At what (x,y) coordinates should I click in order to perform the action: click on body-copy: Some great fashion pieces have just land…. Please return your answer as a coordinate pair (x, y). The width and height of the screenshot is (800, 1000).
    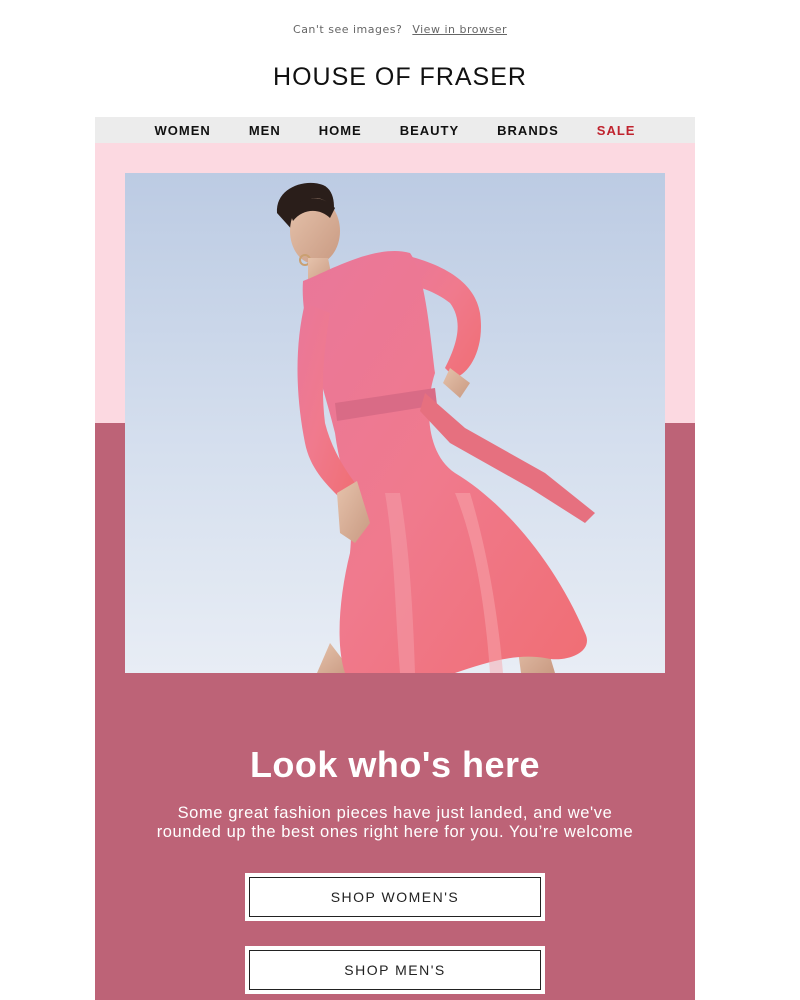
    Looking at the image, I should click on (395, 822).